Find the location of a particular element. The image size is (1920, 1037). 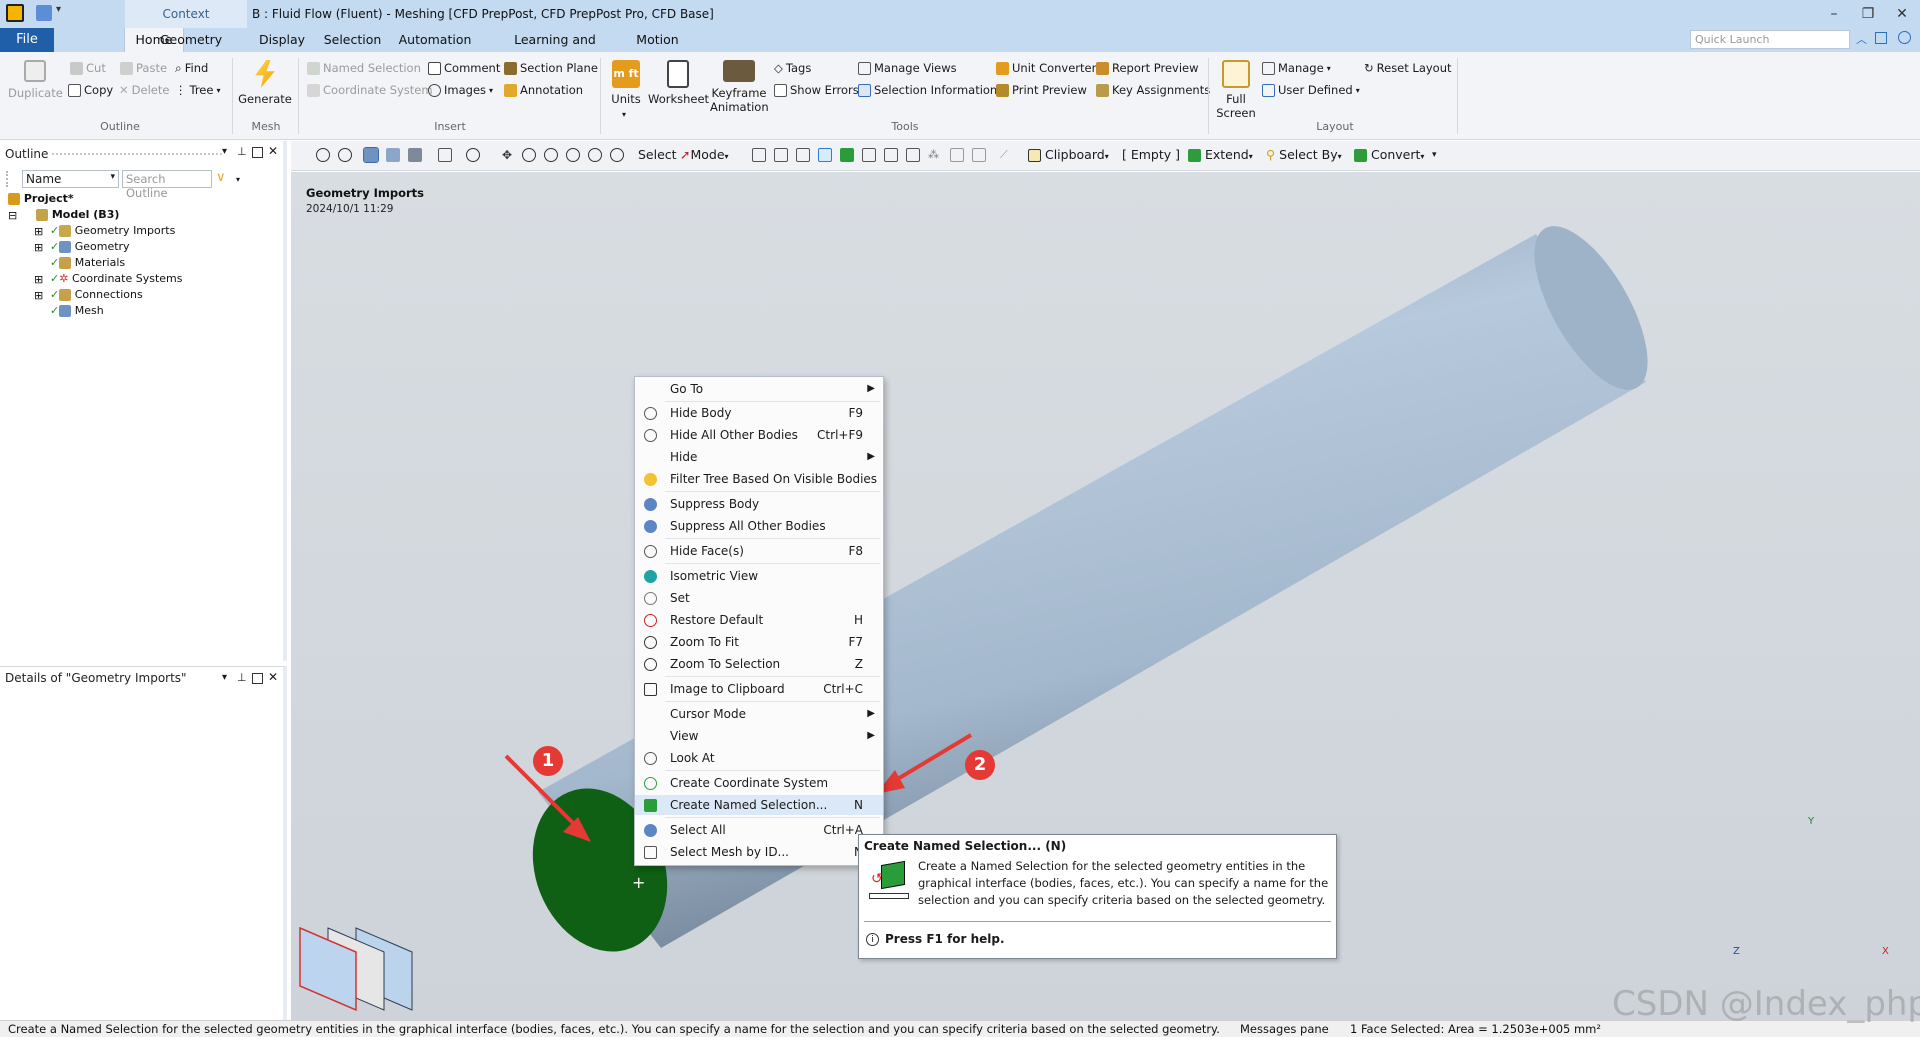

menu-item-image-to-clipboard: Image to Clipboard Ctrl+C is located at coordinates (759, 689).